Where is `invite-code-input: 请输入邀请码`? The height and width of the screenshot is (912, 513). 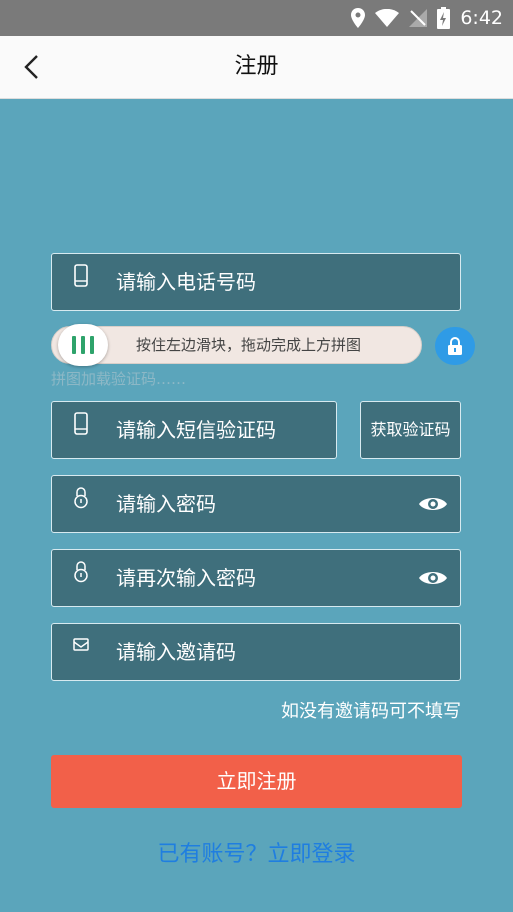
invite-code-input: 请输入邀请码 is located at coordinates (256, 652).